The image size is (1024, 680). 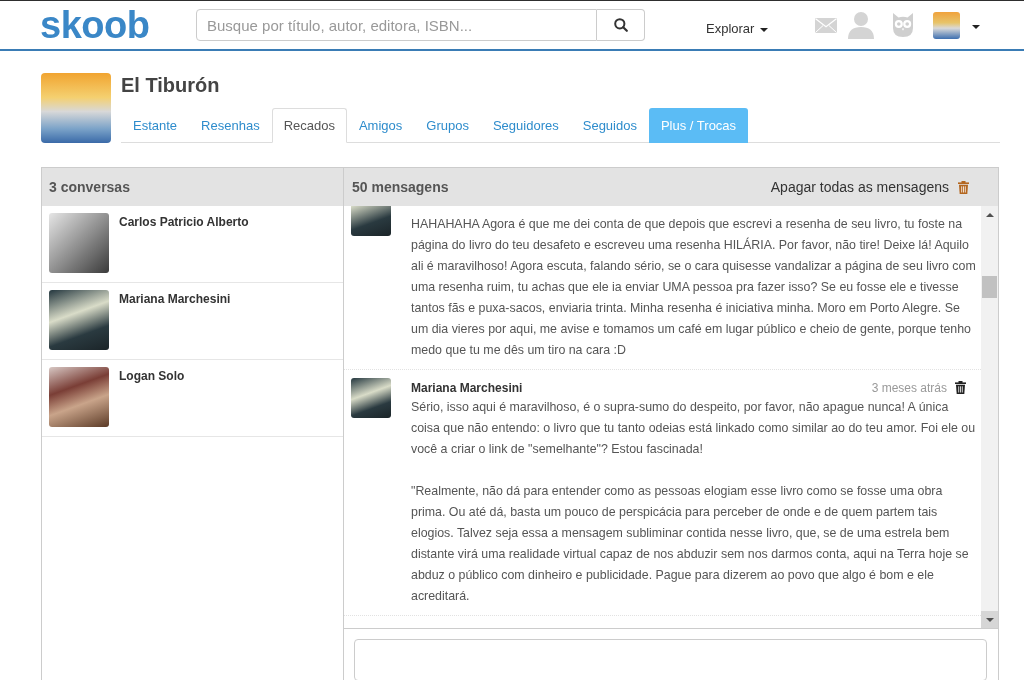 What do you see at coordinates (609, 125) in the screenshot?
I see `profile-tab: Seguidos` at bounding box center [609, 125].